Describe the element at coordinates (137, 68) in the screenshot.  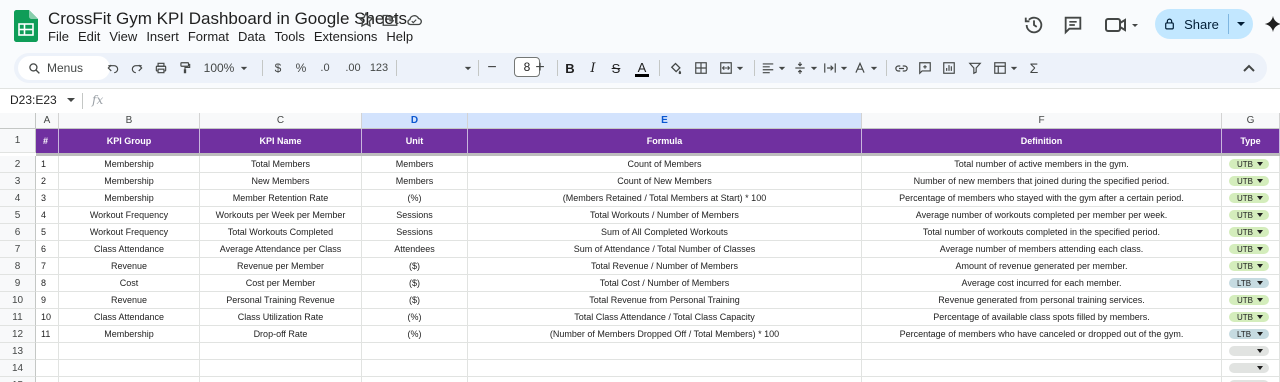
I see `redo-icon` at that location.